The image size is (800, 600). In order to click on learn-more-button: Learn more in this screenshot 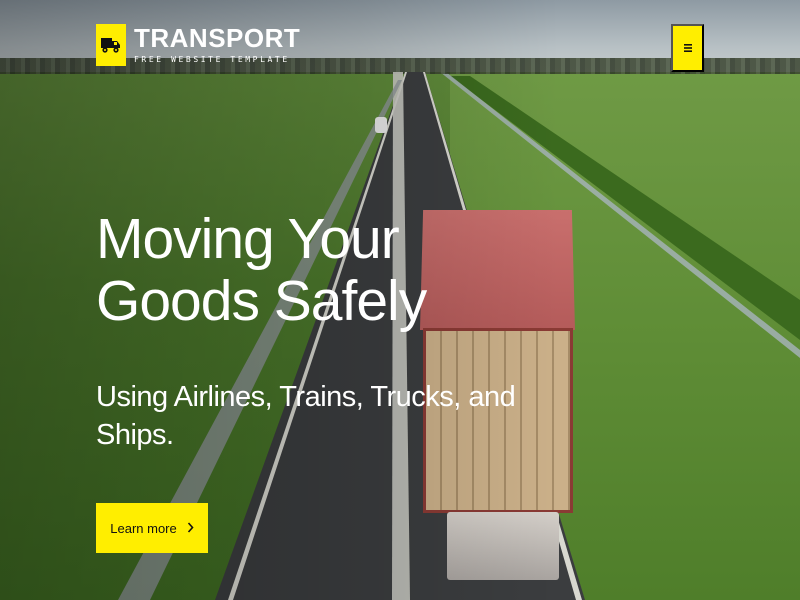, I will do `click(152, 528)`.